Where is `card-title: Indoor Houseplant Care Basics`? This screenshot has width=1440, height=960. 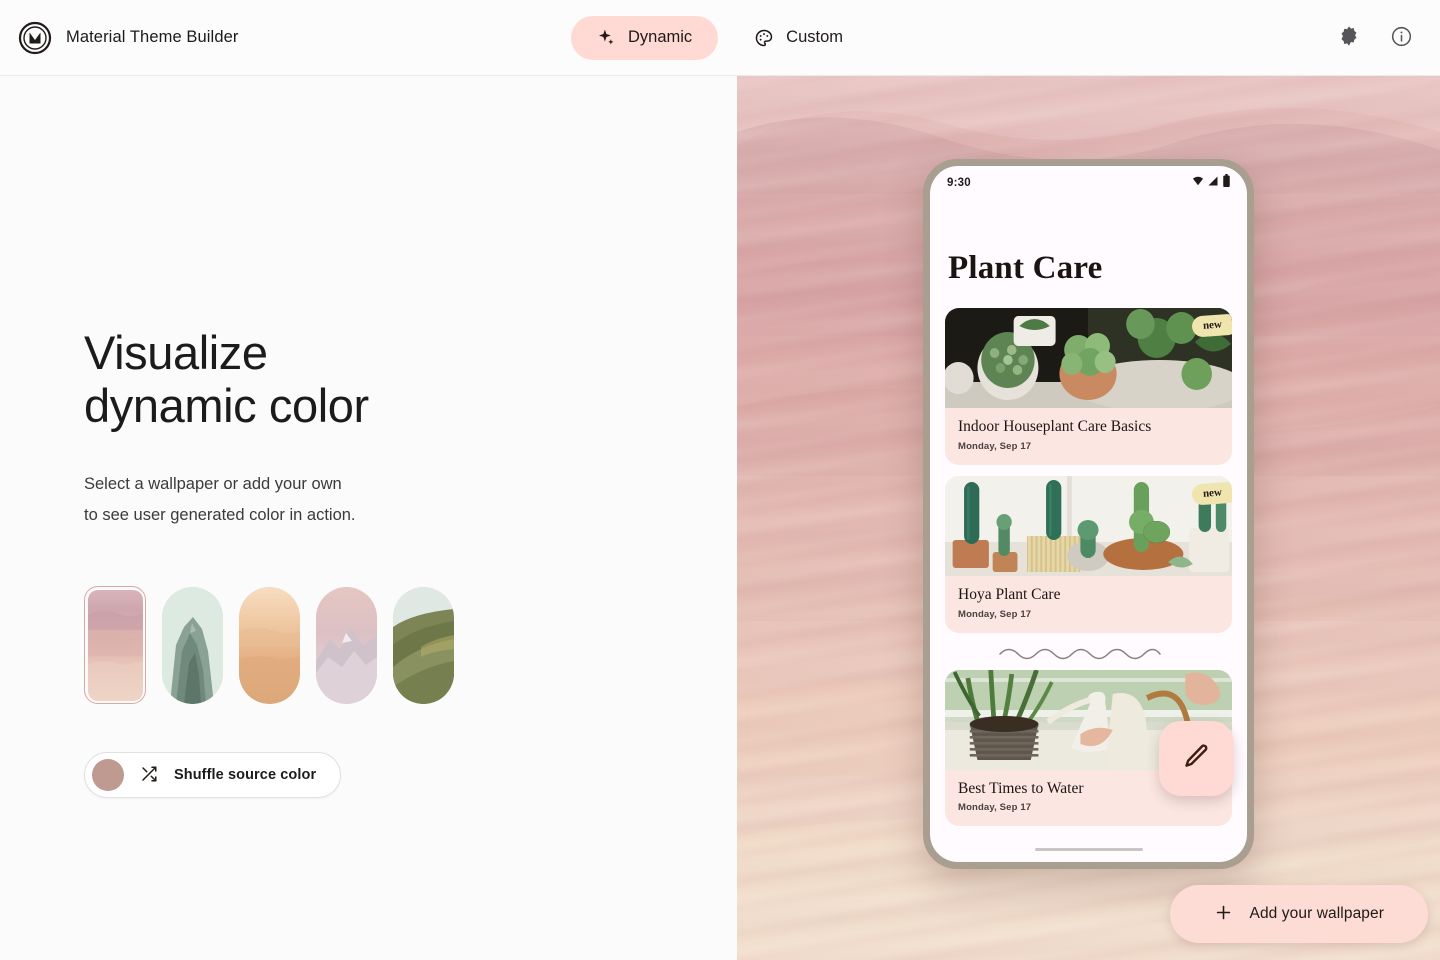
card-title: Indoor Houseplant Care Basics is located at coordinates (1055, 426).